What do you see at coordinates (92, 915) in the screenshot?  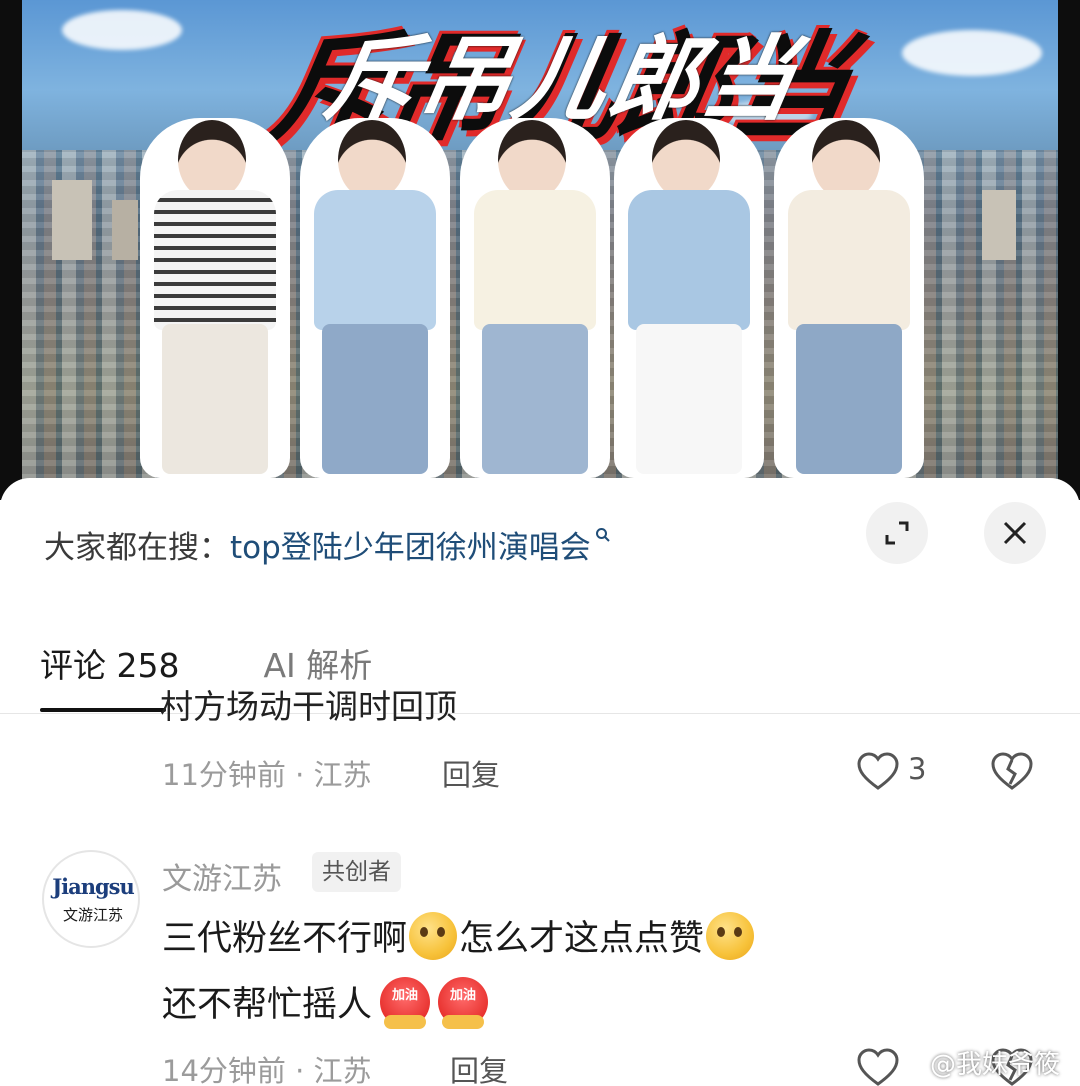 I see `avatar-logo-subtext: 文游江苏` at bounding box center [92, 915].